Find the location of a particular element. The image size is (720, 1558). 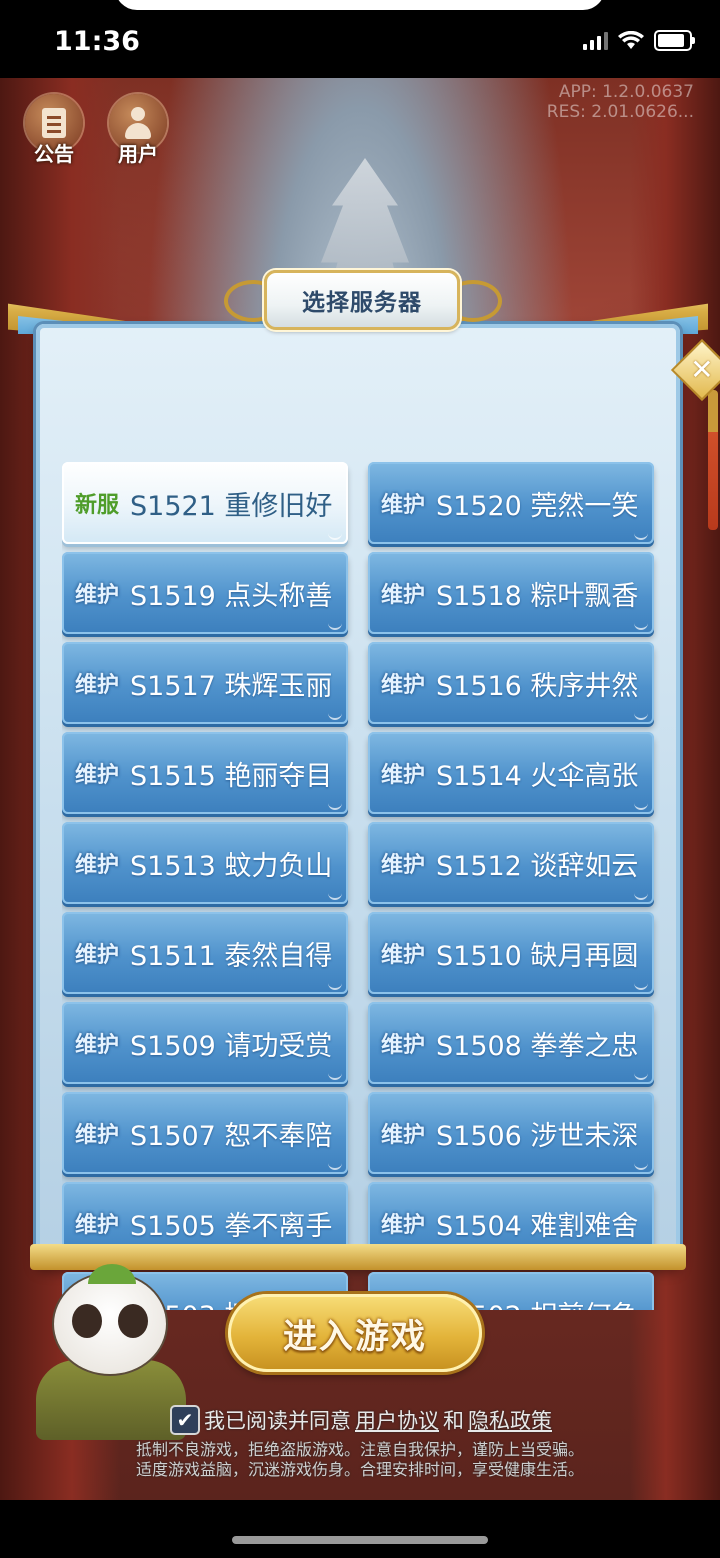

server-item: 维护 S1519 点头称善 is located at coordinates (205, 593).